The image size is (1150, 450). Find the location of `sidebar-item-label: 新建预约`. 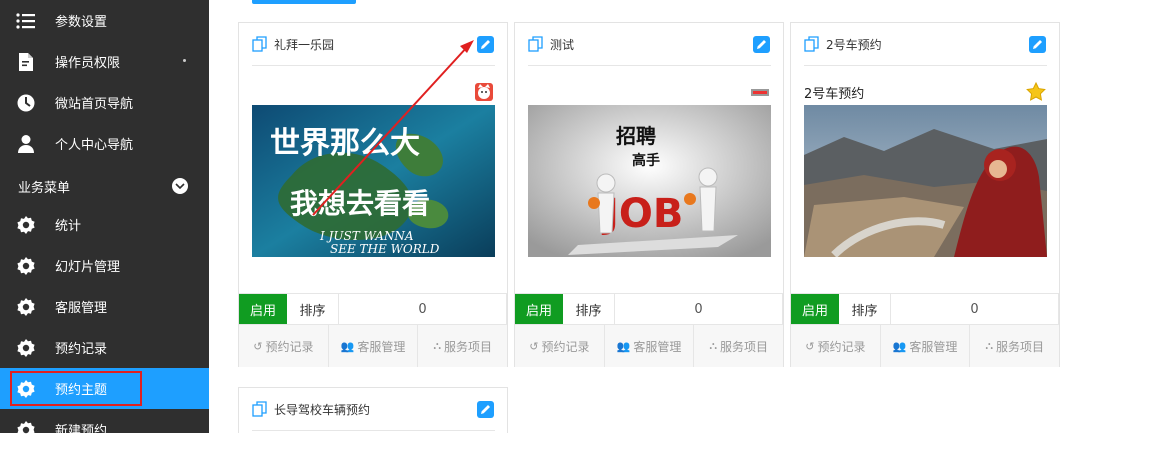

sidebar-item-label: 新建预约 is located at coordinates (81, 431).